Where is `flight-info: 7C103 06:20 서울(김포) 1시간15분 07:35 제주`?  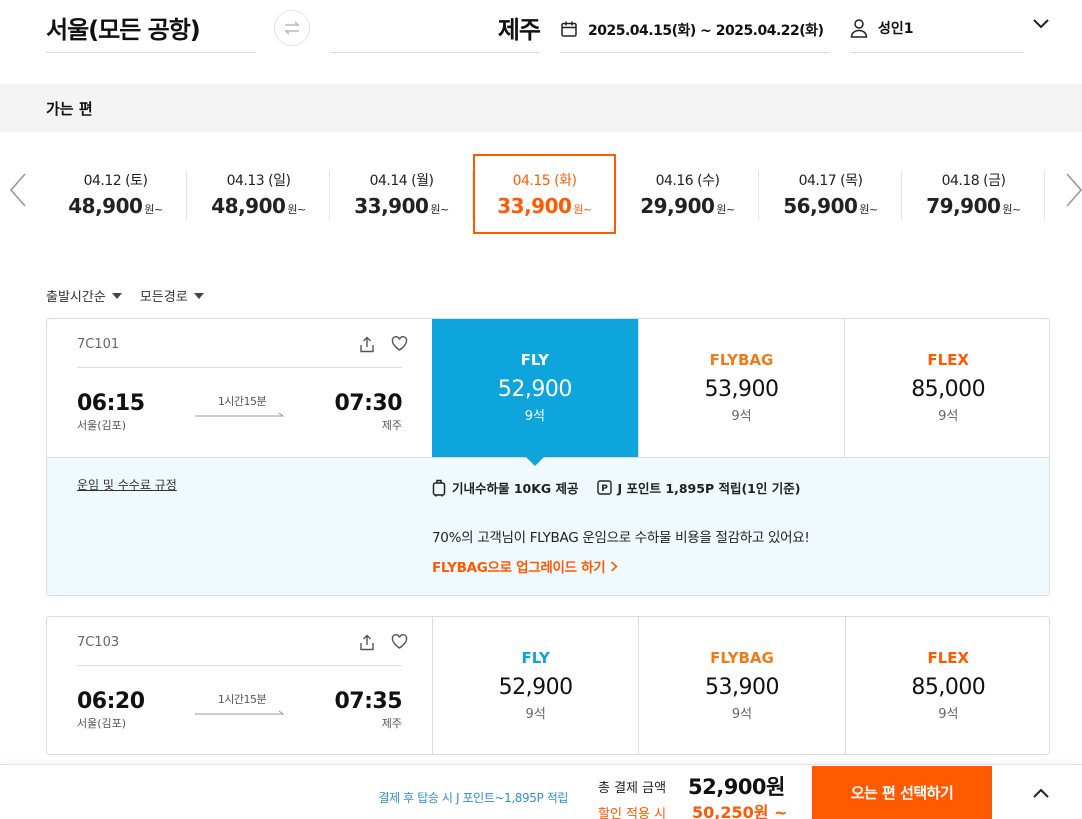
flight-info: 7C103 06:20 서울(김포) 1시간15분 07:35 제주 is located at coordinates (239, 685).